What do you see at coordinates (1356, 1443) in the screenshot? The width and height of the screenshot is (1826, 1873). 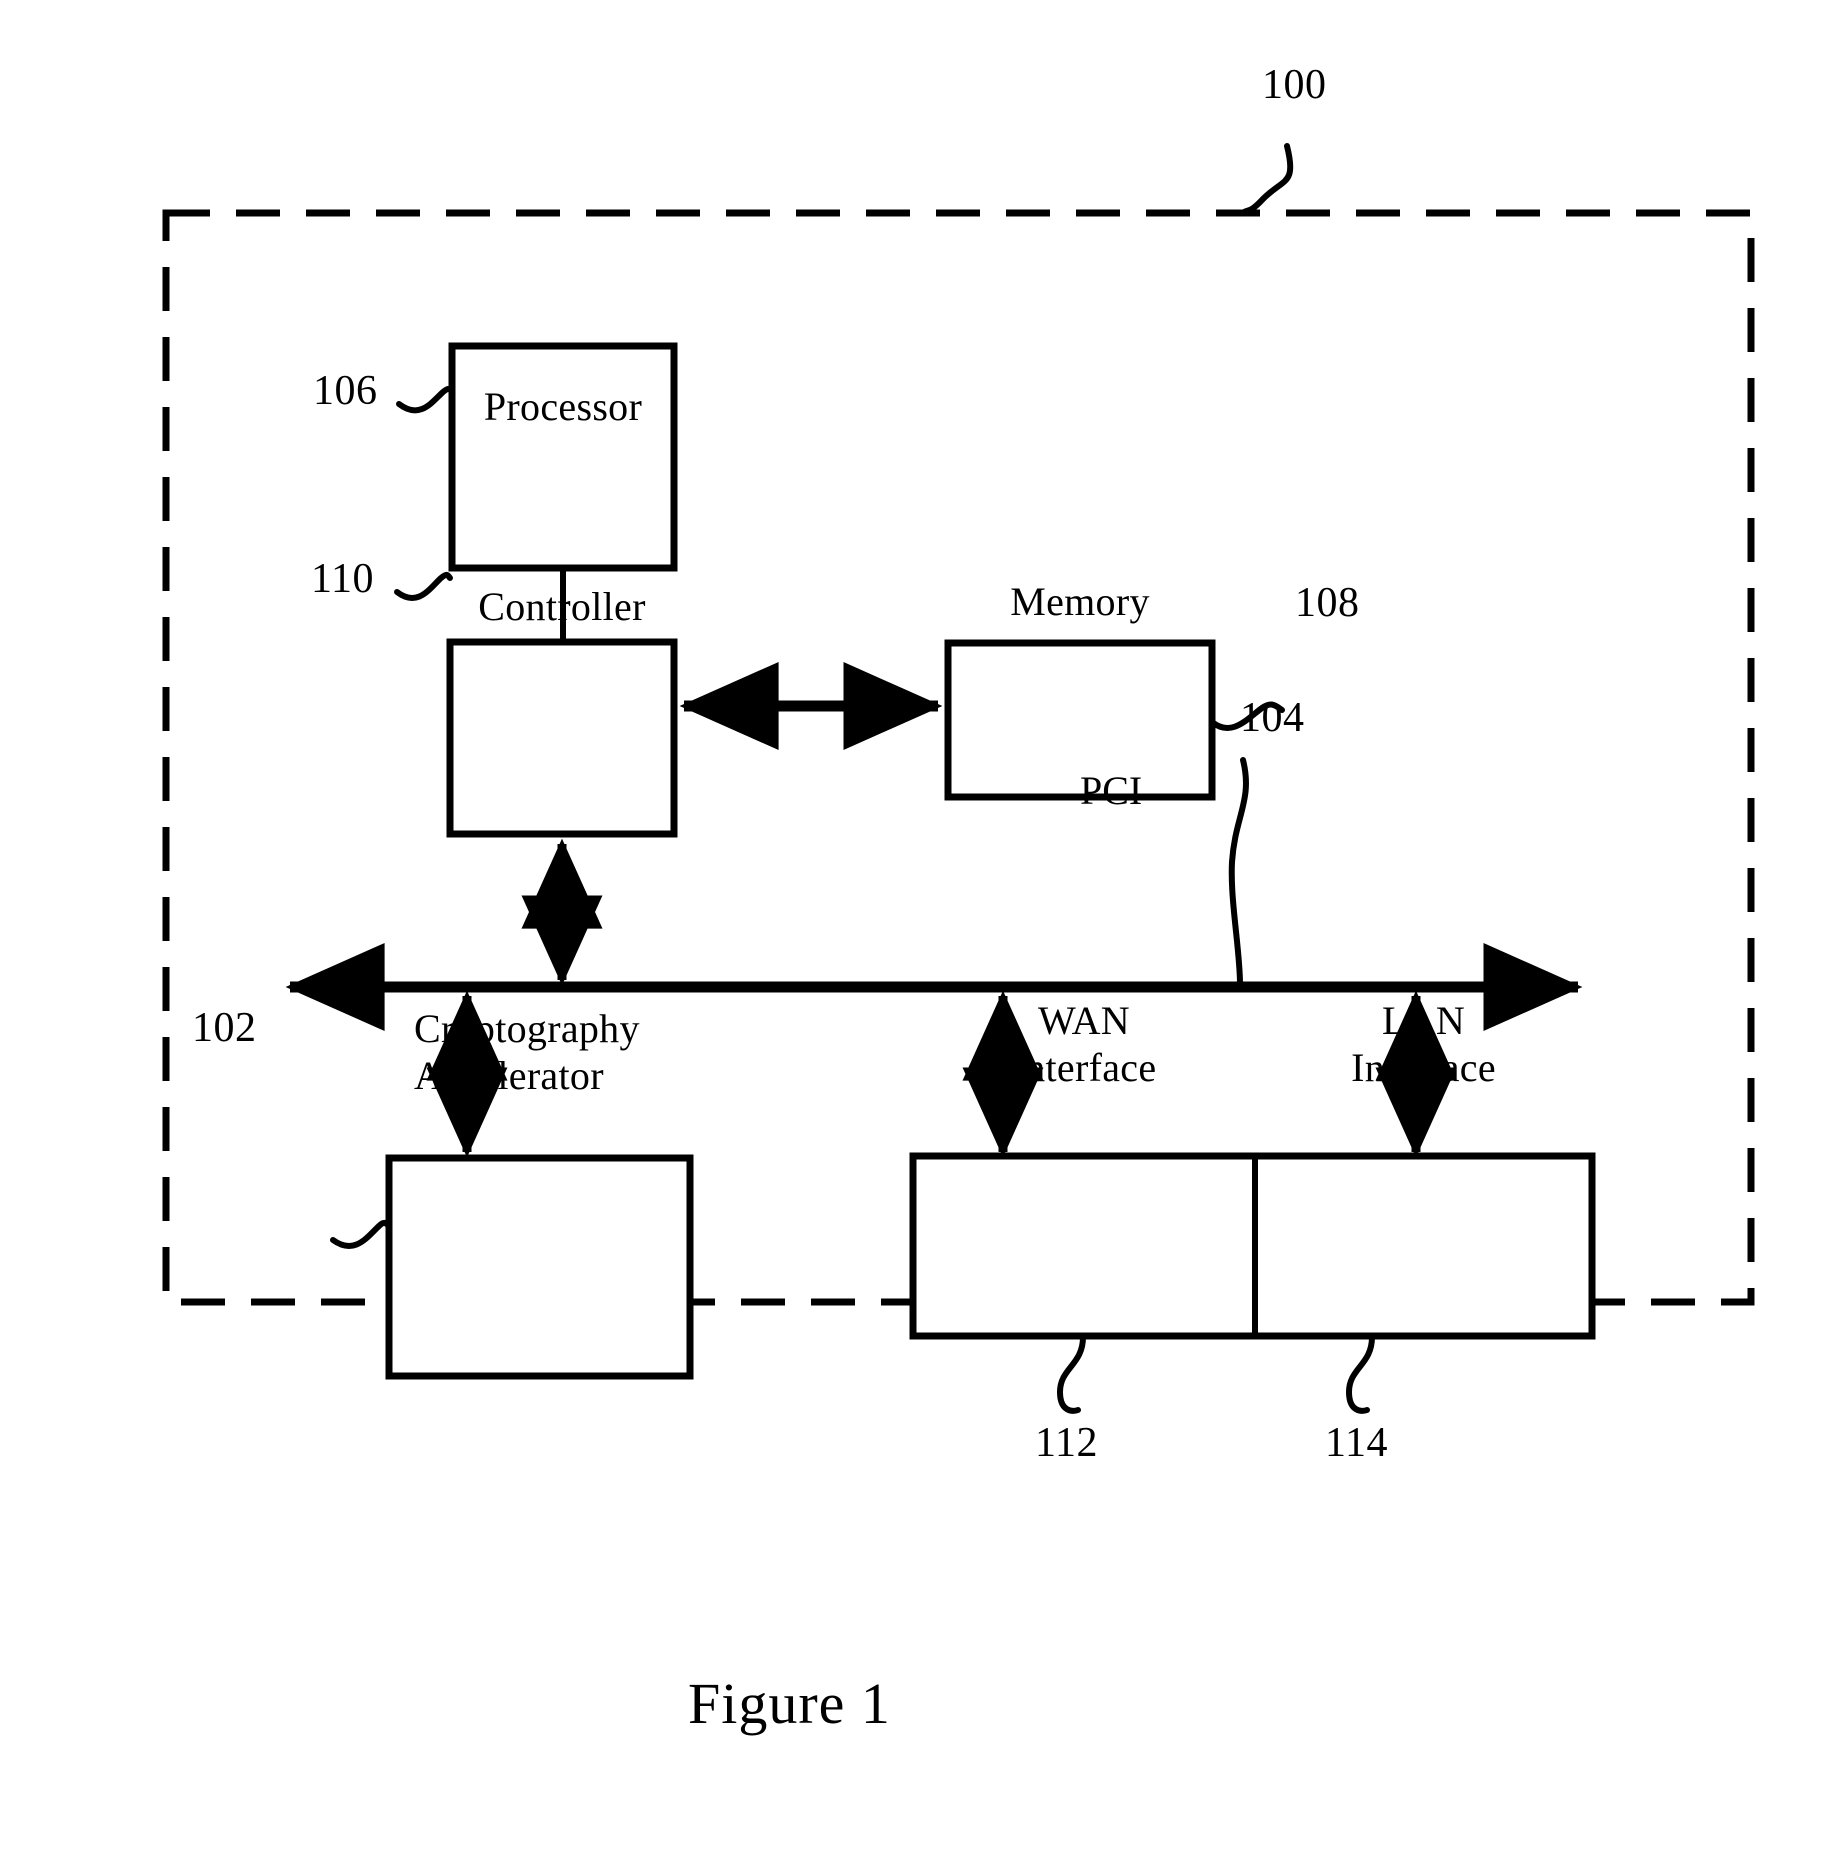 I see `ref-numeral-114: 114` at bounding box center [1356, 1443].